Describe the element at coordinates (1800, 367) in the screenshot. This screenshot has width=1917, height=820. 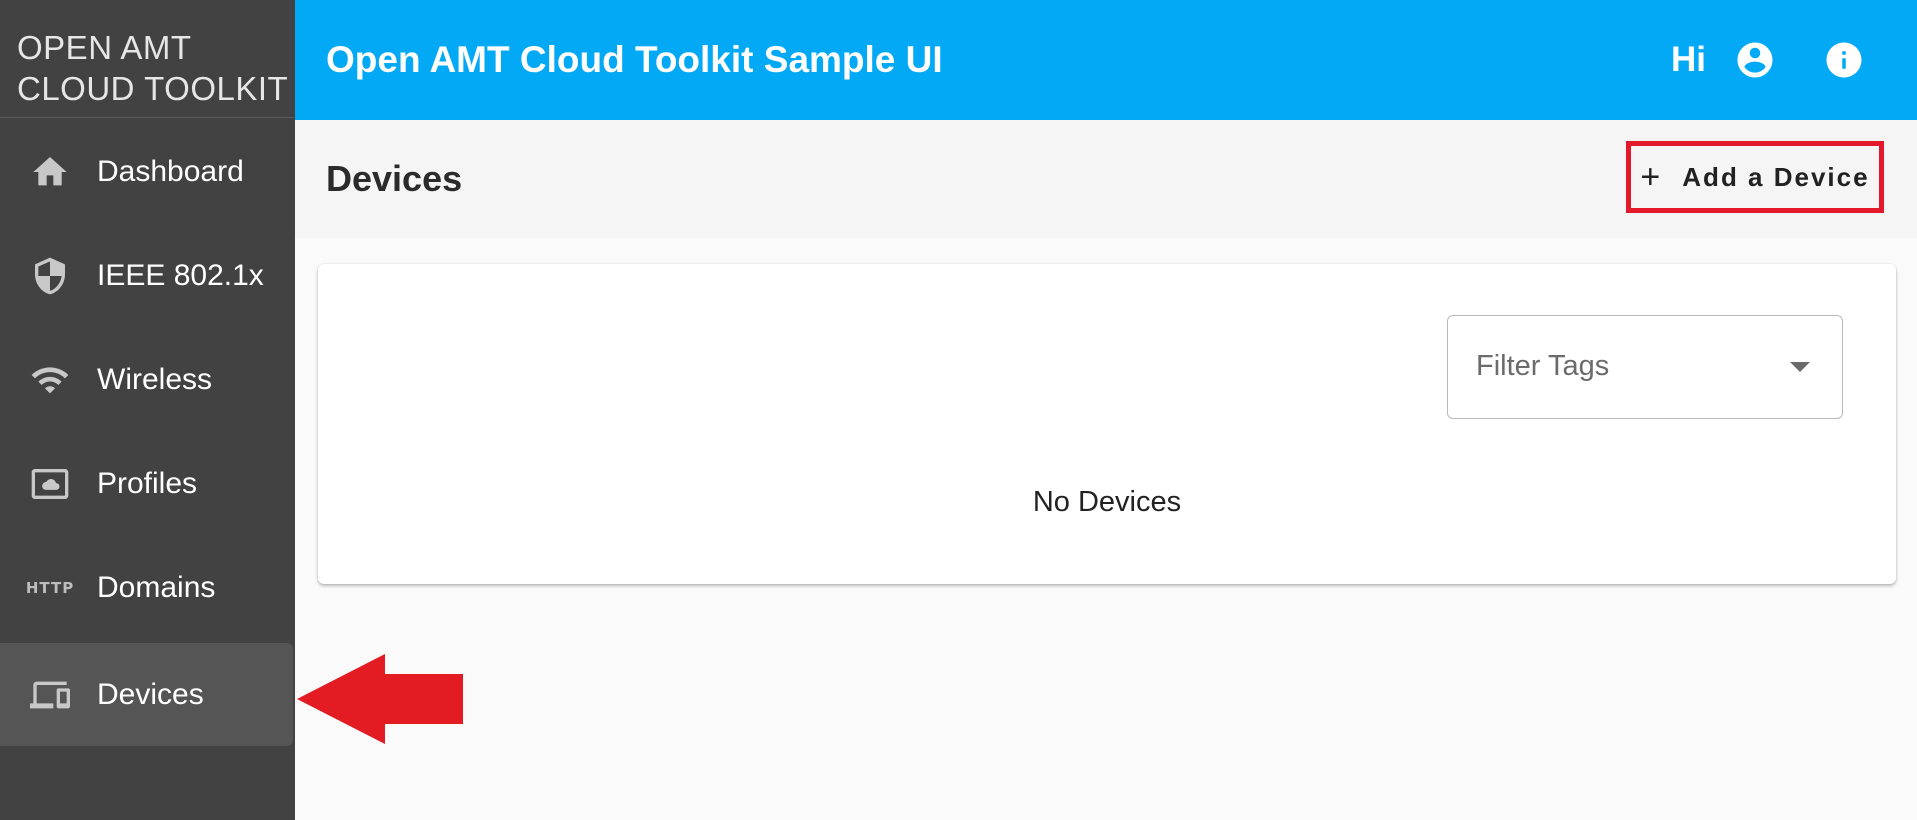
I see `dropdown-arrow-icon` at that location.